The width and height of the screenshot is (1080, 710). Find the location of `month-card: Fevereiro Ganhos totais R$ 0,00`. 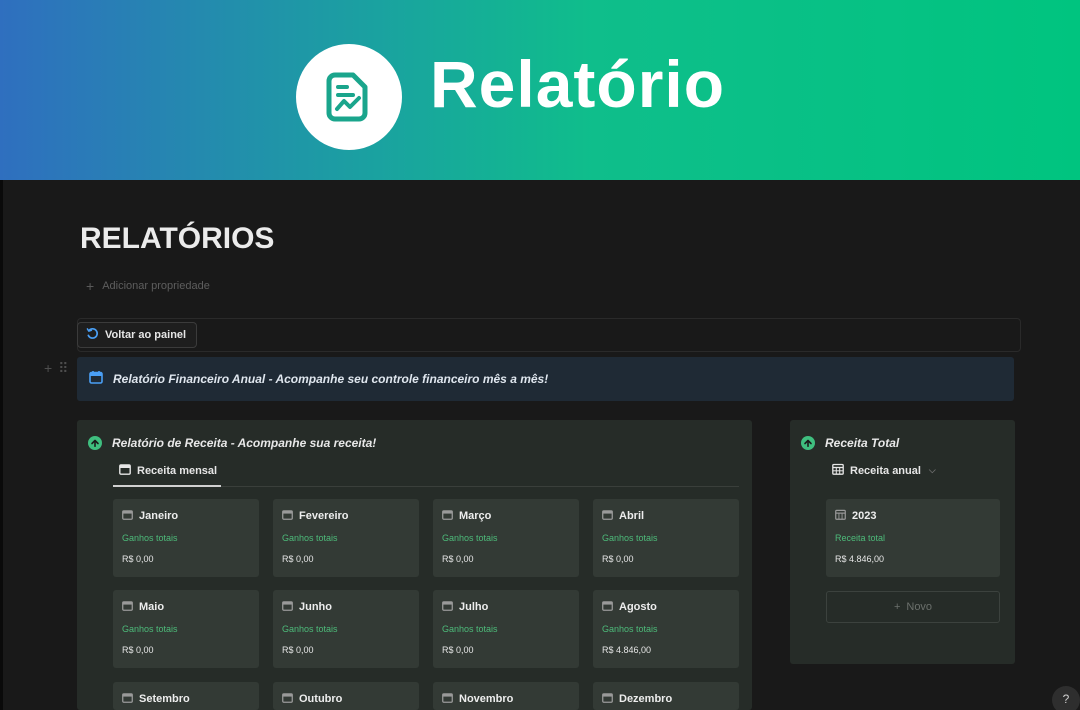

month-card: Fevereiro Ganhos totais R$ 0,00 is located at coordinates (346, 538).